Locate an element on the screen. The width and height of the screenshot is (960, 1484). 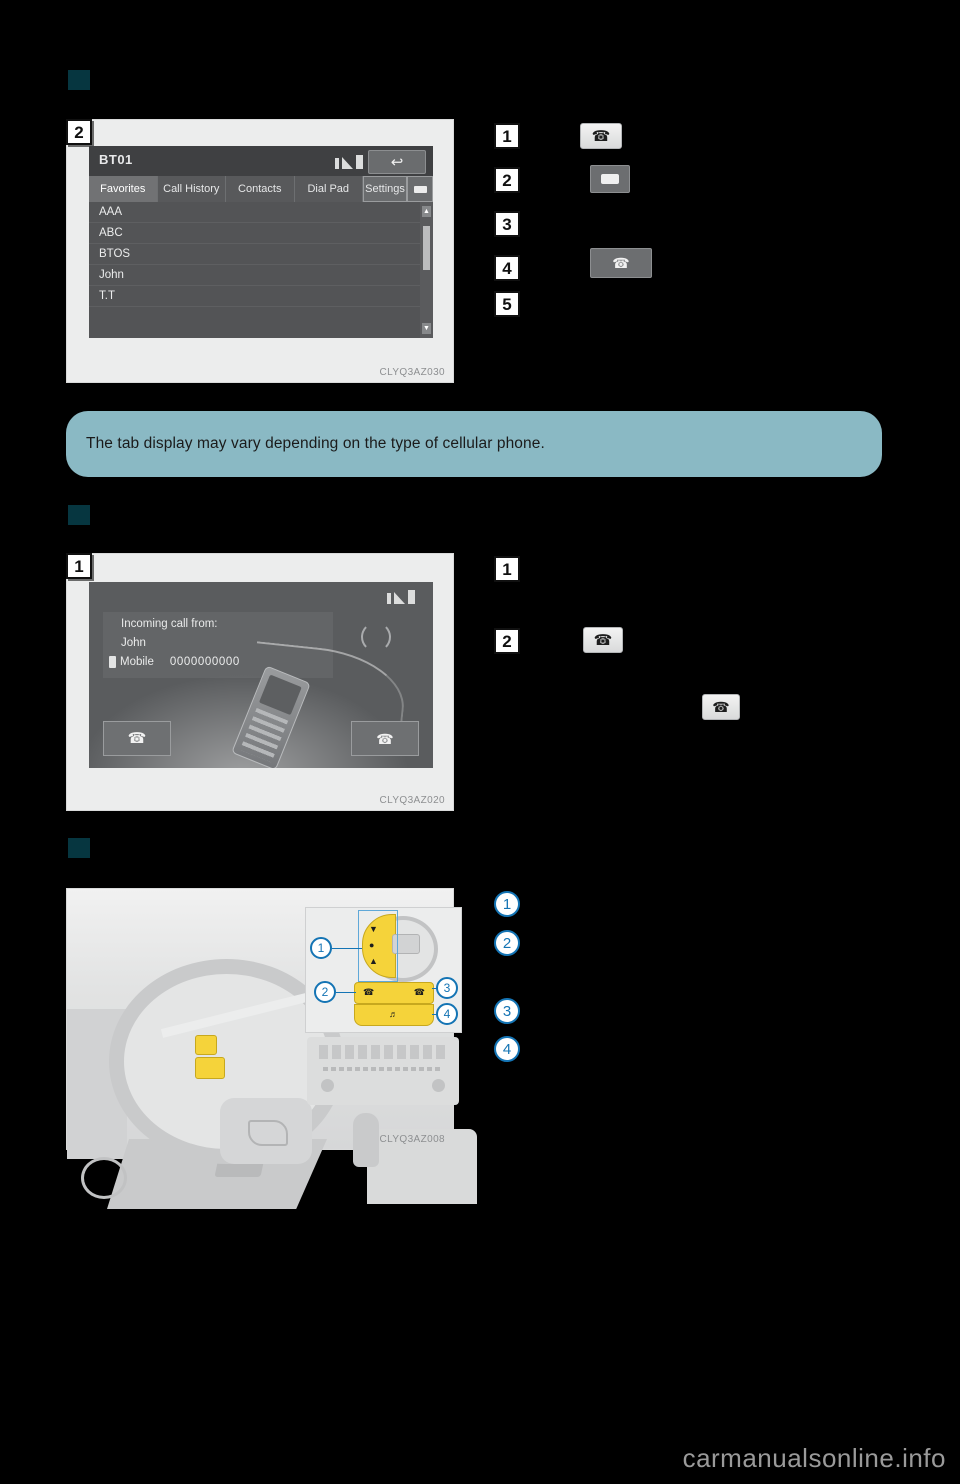
tab-contacts: Contacts is located at coordinates (260, 189).